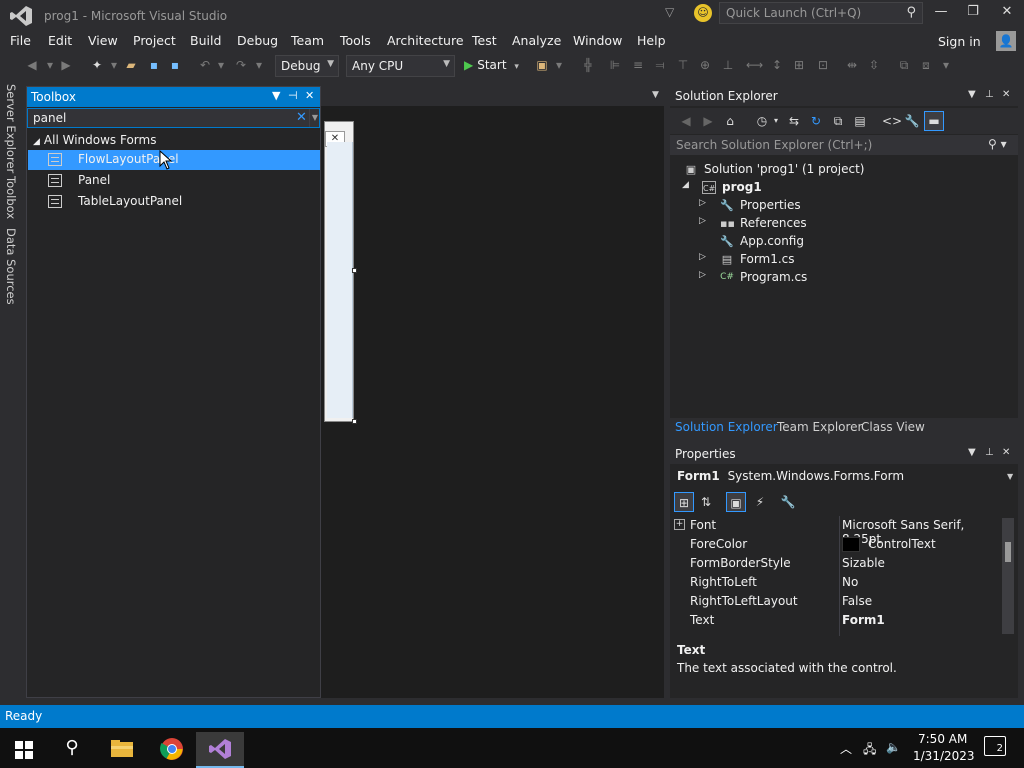 The height and width of the screenshot is (768, 1024). What do you see at coordinates (860, 121) in the screenshot?
I see `show-all-files-icon: ▤` at bounding box center [860, 121].